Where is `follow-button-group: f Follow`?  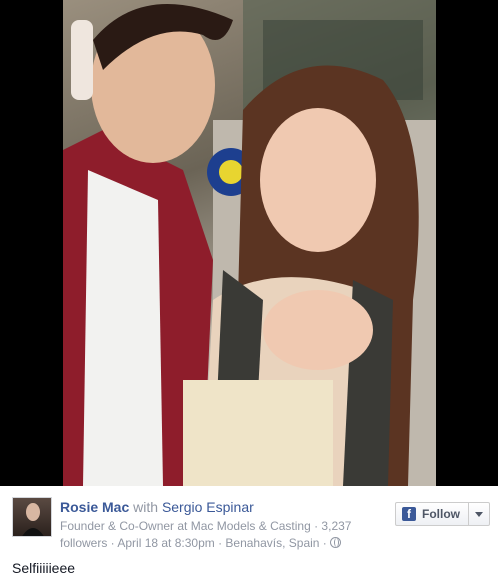
follow-button-group: f Follow is located at coordinates (442, 514).